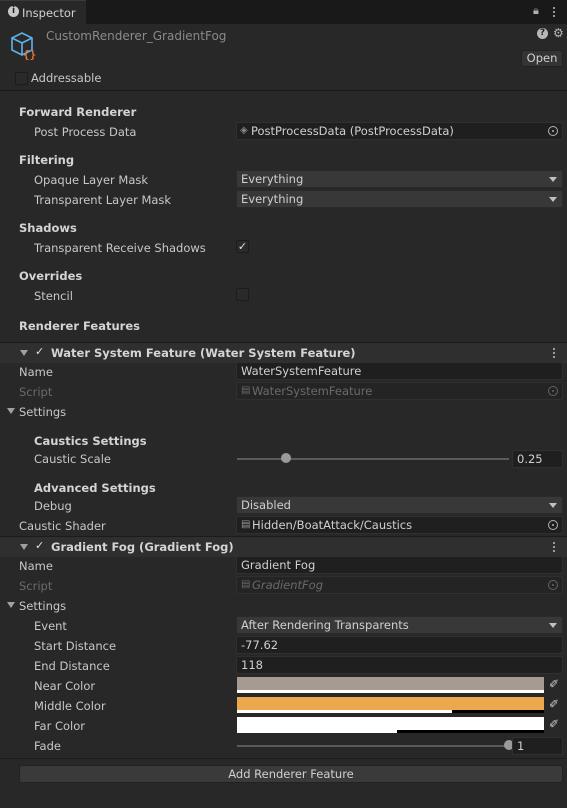 The width and height of the screenshot is (567, 808). Describe the element at coordinates (542, 33) in the screenshot. I see `help-icon: ?` at that location.